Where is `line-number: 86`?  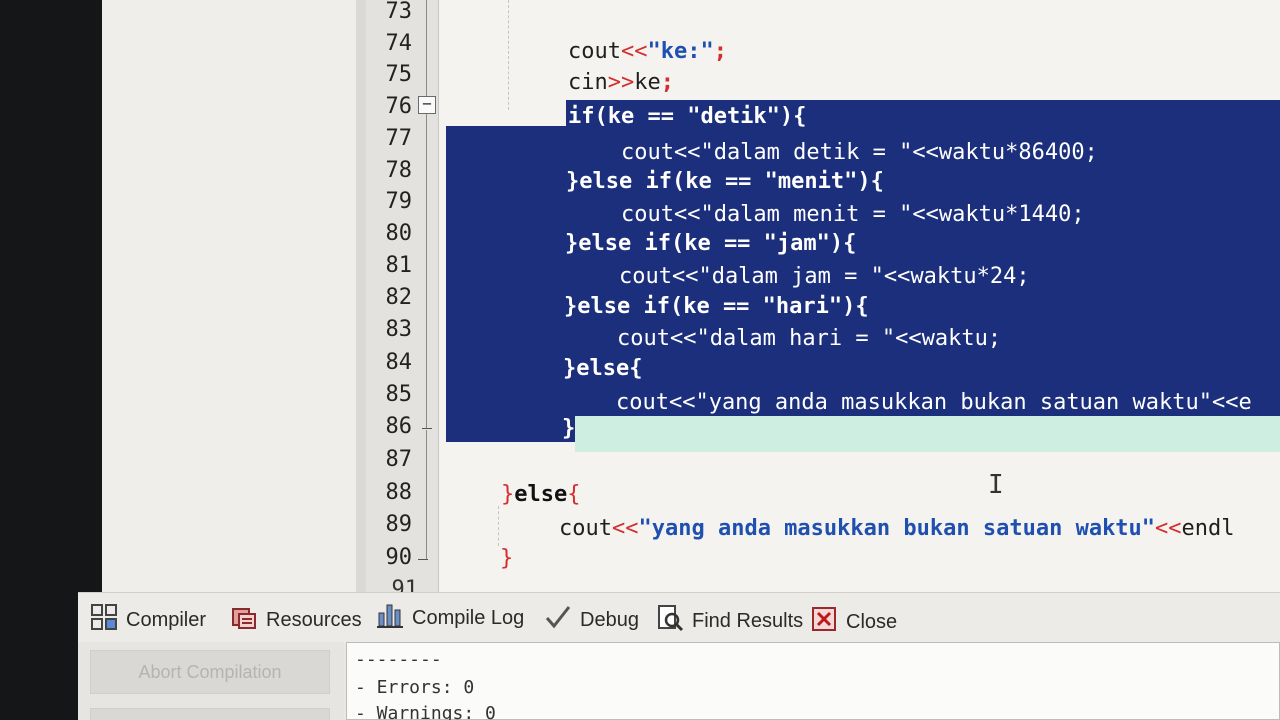 line-number: 86 is located at coordinates (399, 426).